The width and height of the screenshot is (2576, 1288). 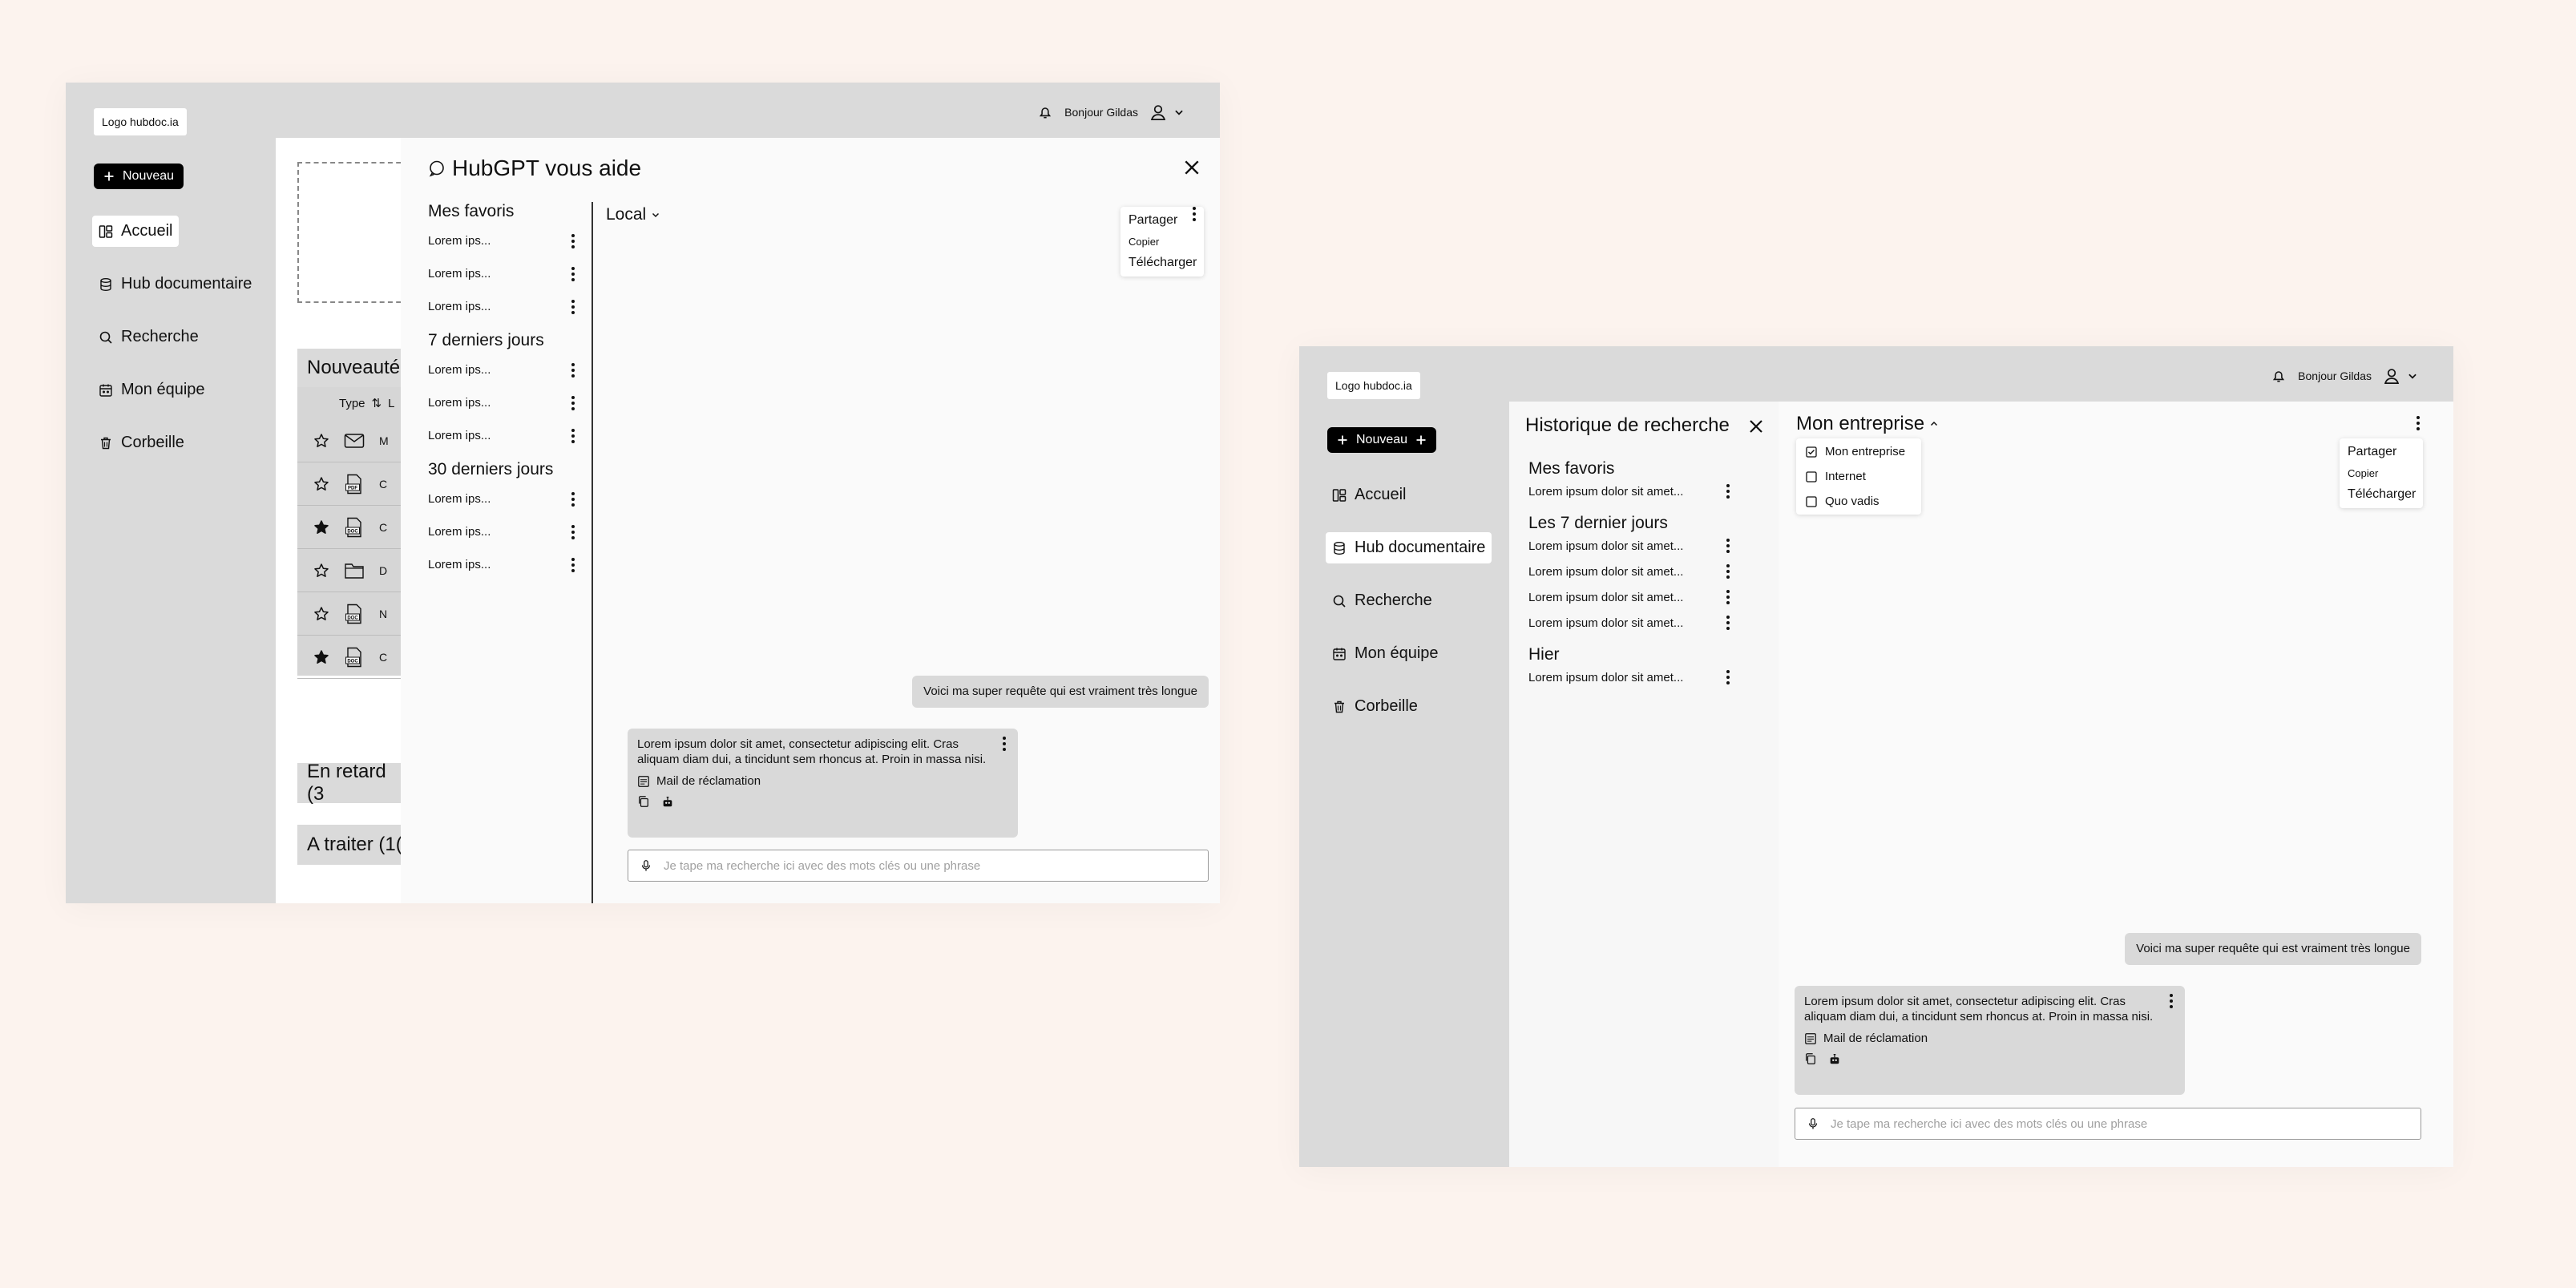 What do you see at coordinates (1868, 424) in the screenshot?
I see `scope-selector: Mon entreprise` at bounding box center [1868, 424].